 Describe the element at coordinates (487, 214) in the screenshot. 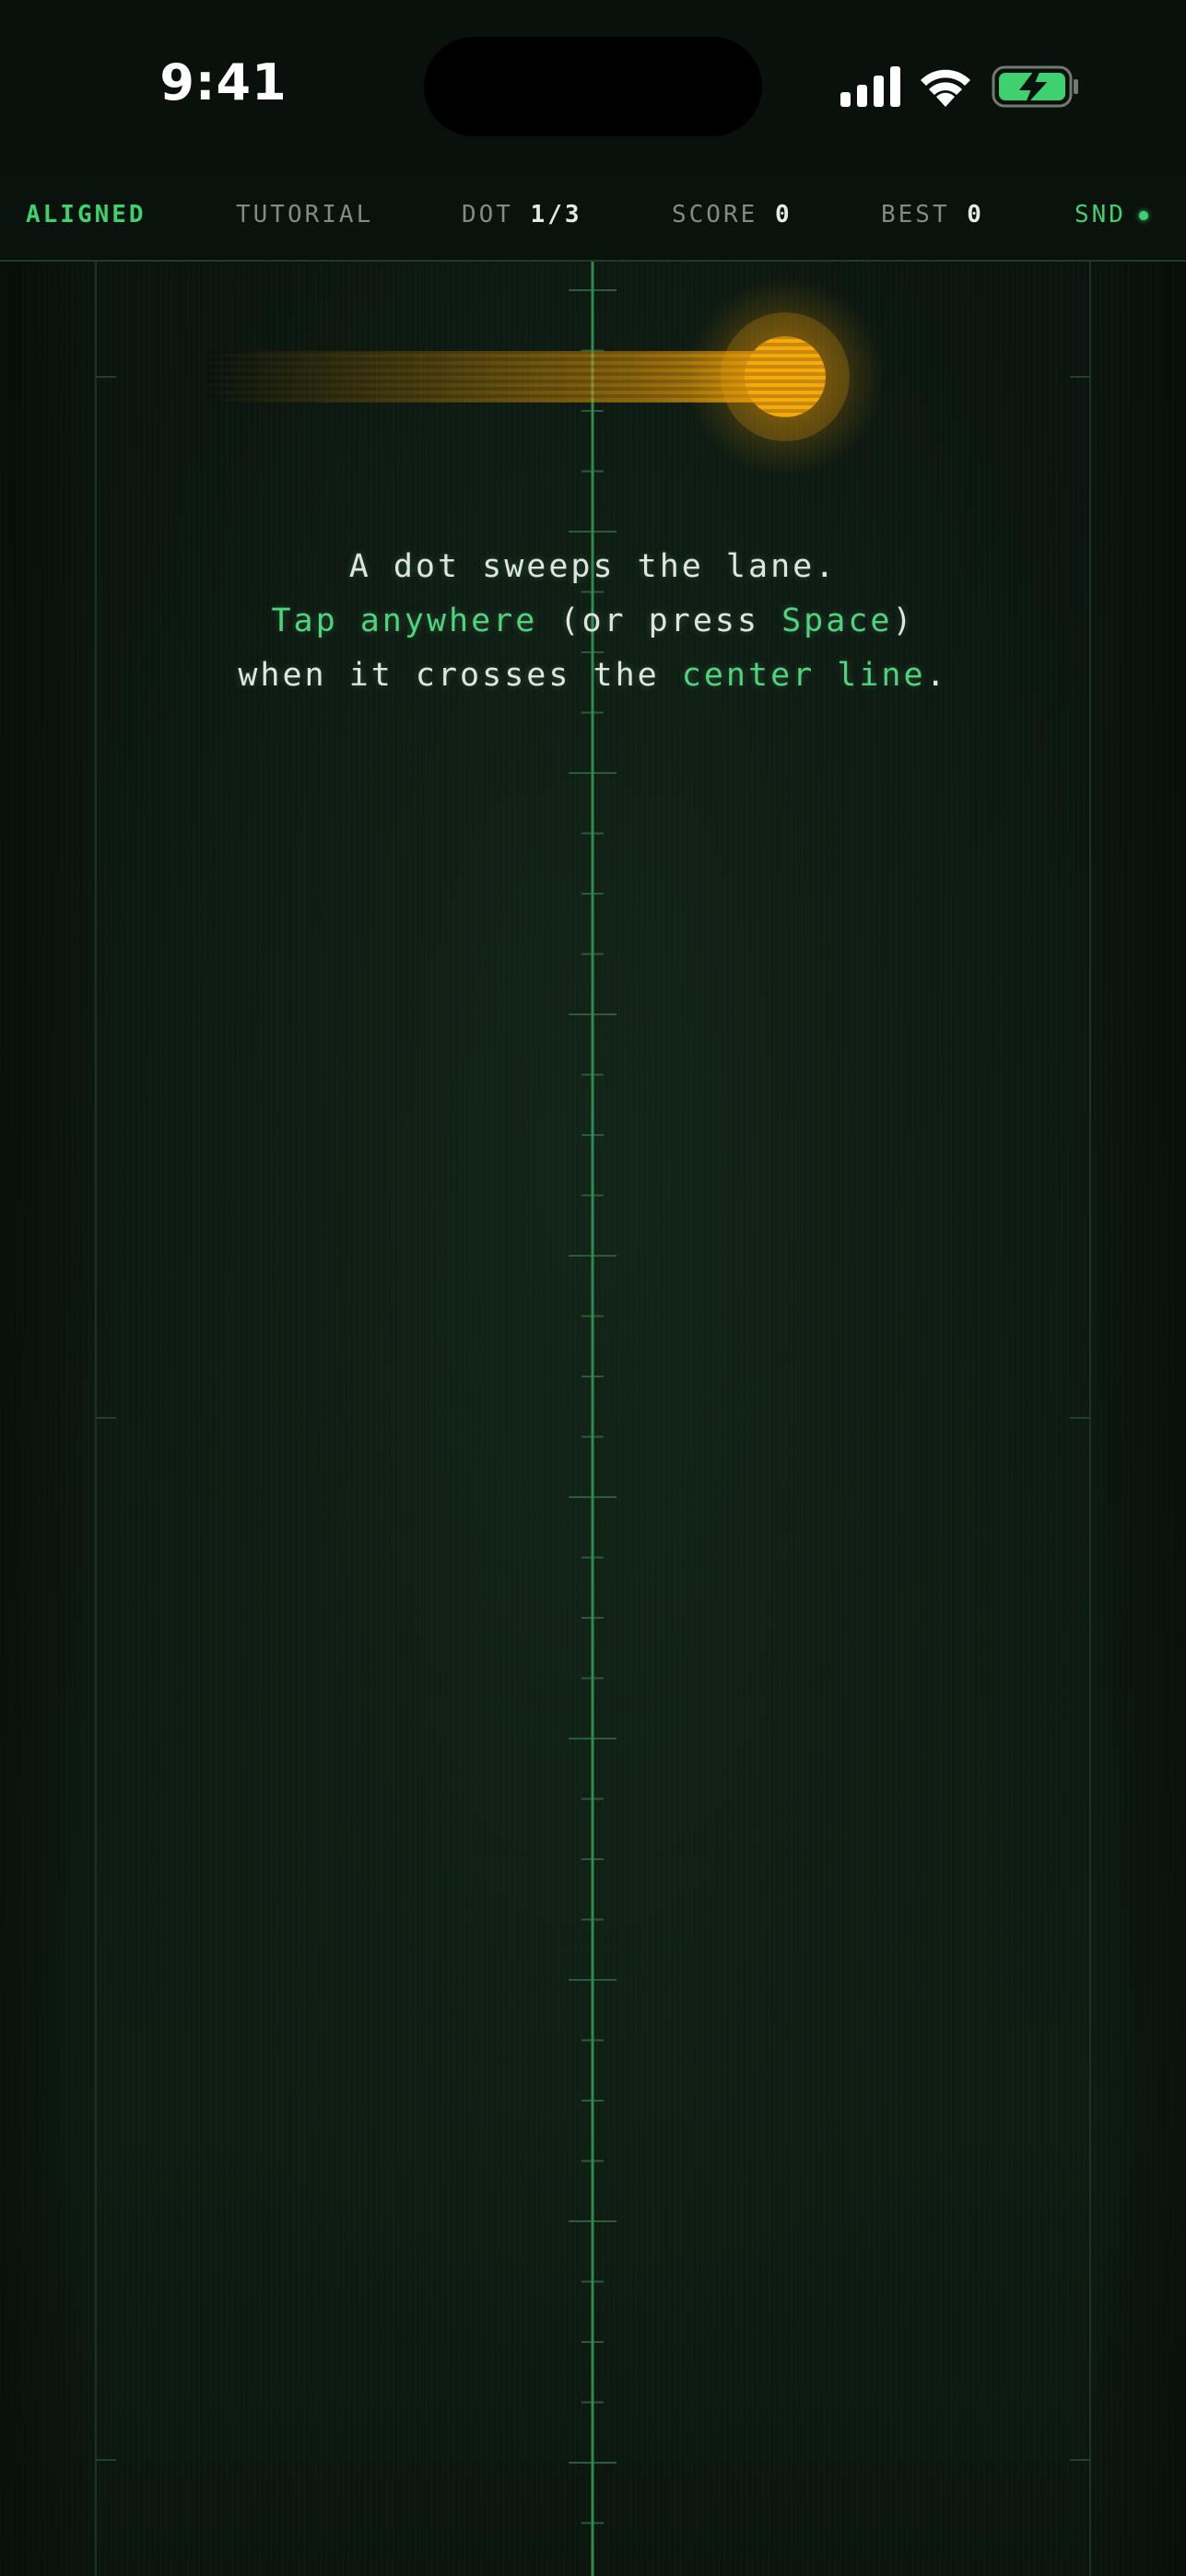

I see `dot-counter-label: DOT` at that location.